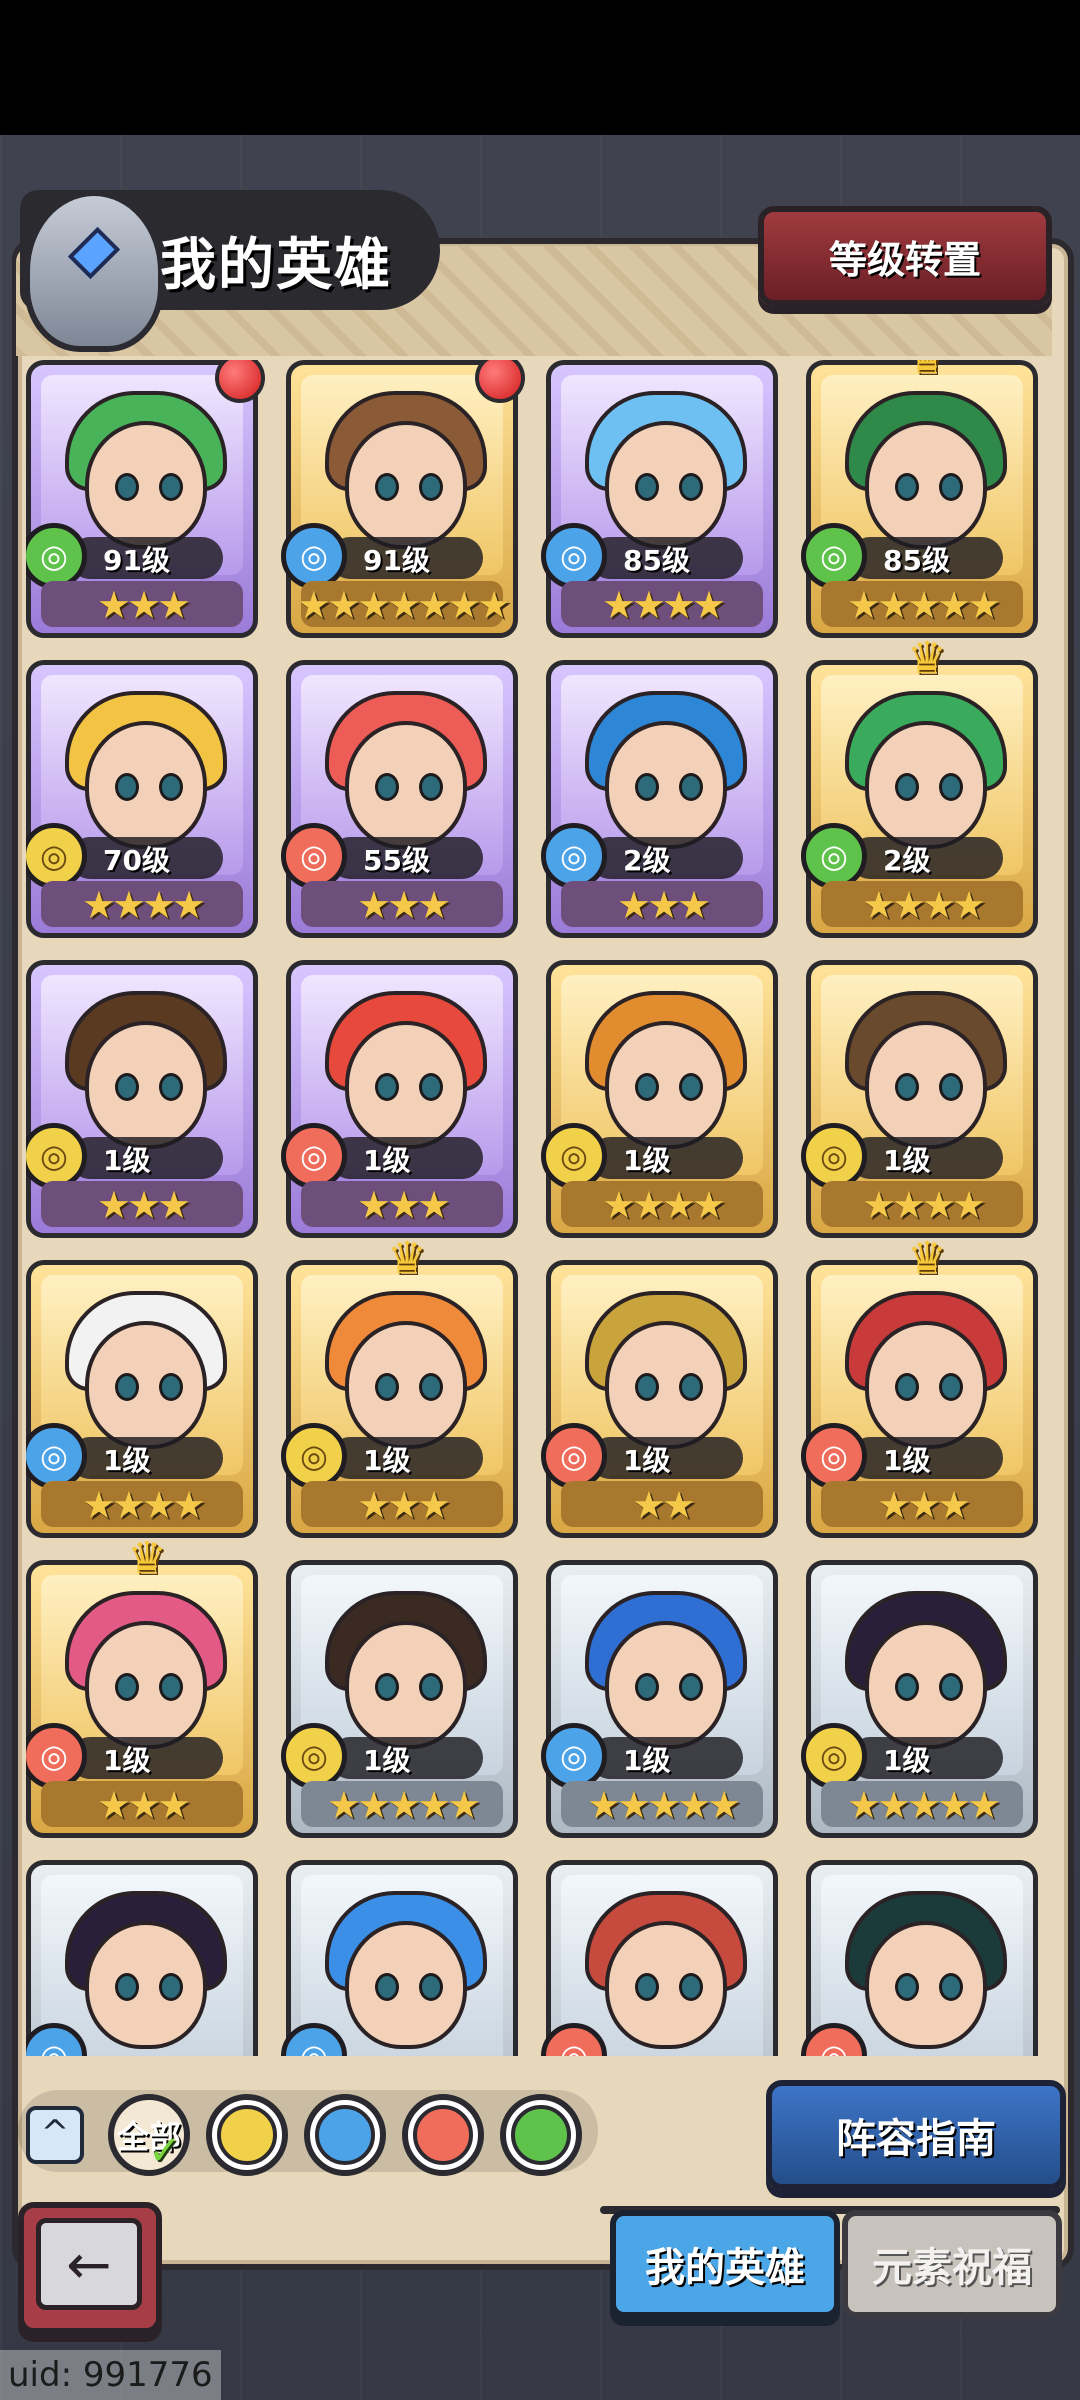 The width and height of the screenshot is (1080, 2400). What do you see at coordinates (136, 860) in the screenshot?
I see `hero-level: 70级` at bounding box center [136, 860].